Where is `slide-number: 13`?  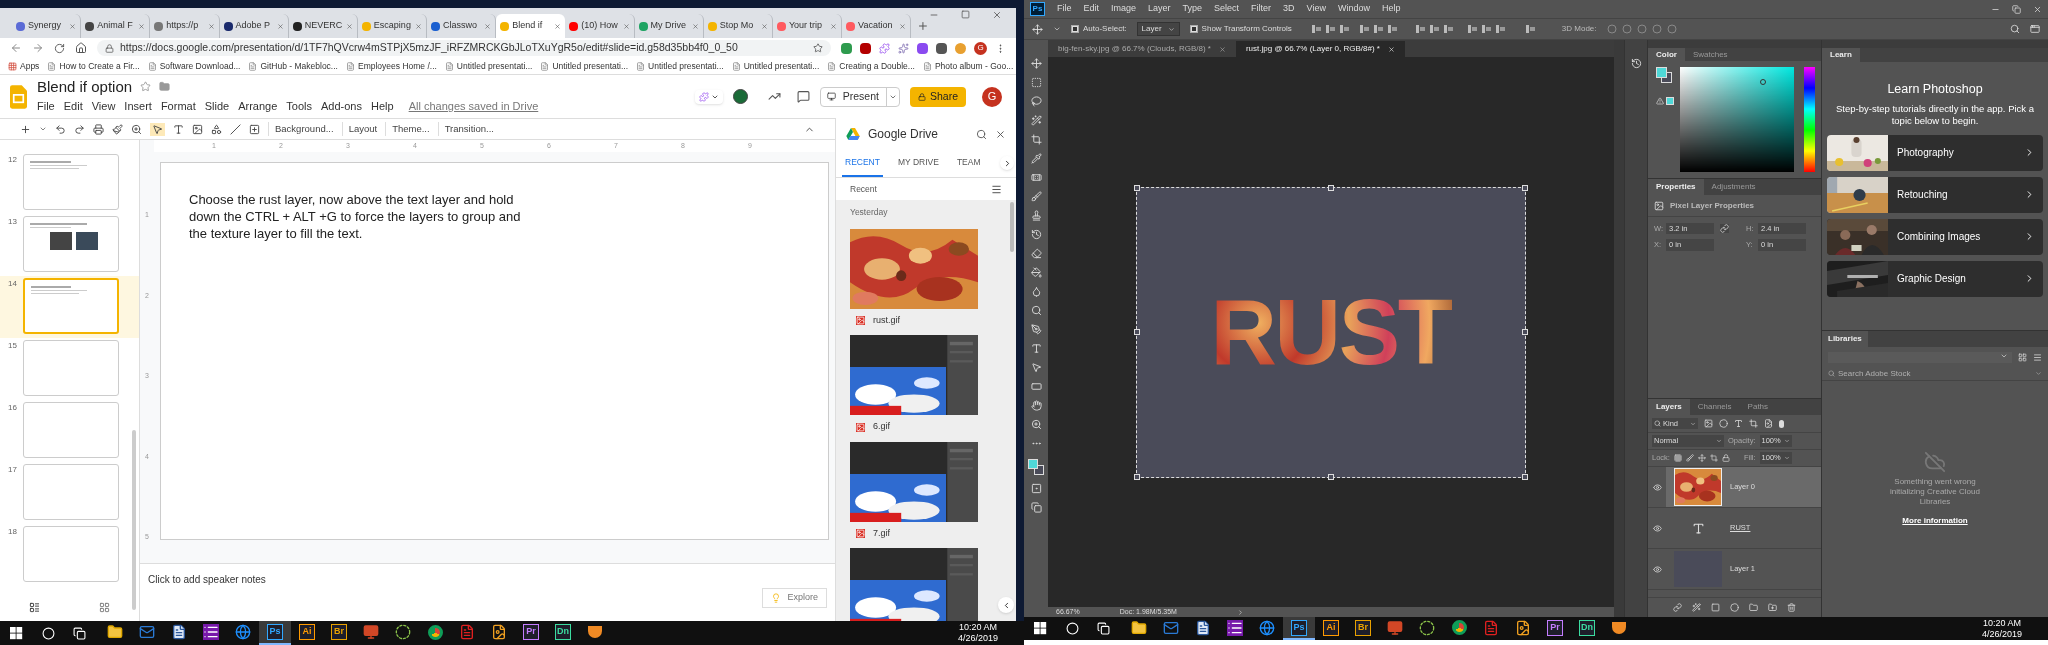
slide-number: 13 is located at coordinates (13, 222).